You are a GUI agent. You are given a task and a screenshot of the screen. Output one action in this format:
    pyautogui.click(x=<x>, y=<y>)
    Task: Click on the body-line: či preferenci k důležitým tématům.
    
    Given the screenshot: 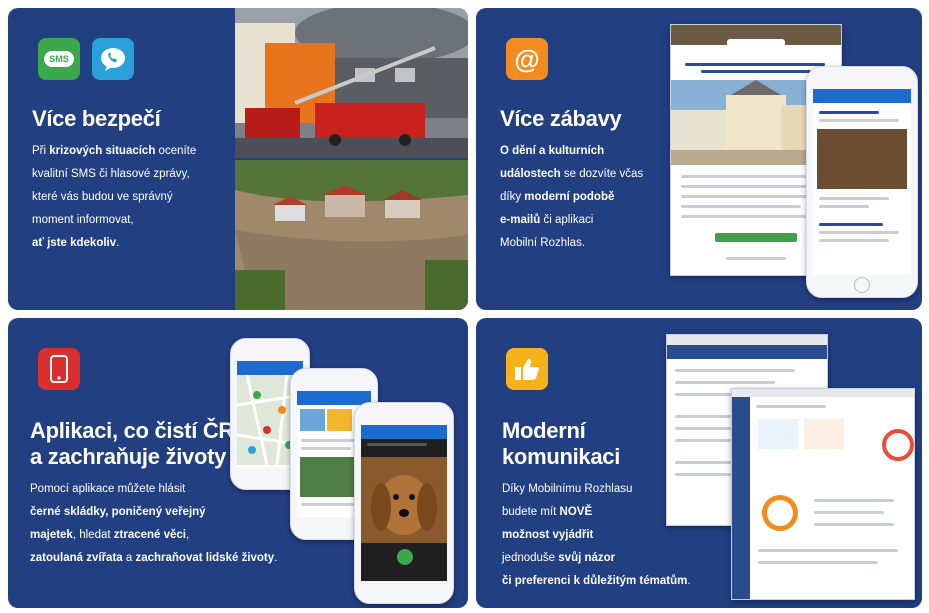 What is the action you would take?
    pyautogui.click(x=596, y=581)
    